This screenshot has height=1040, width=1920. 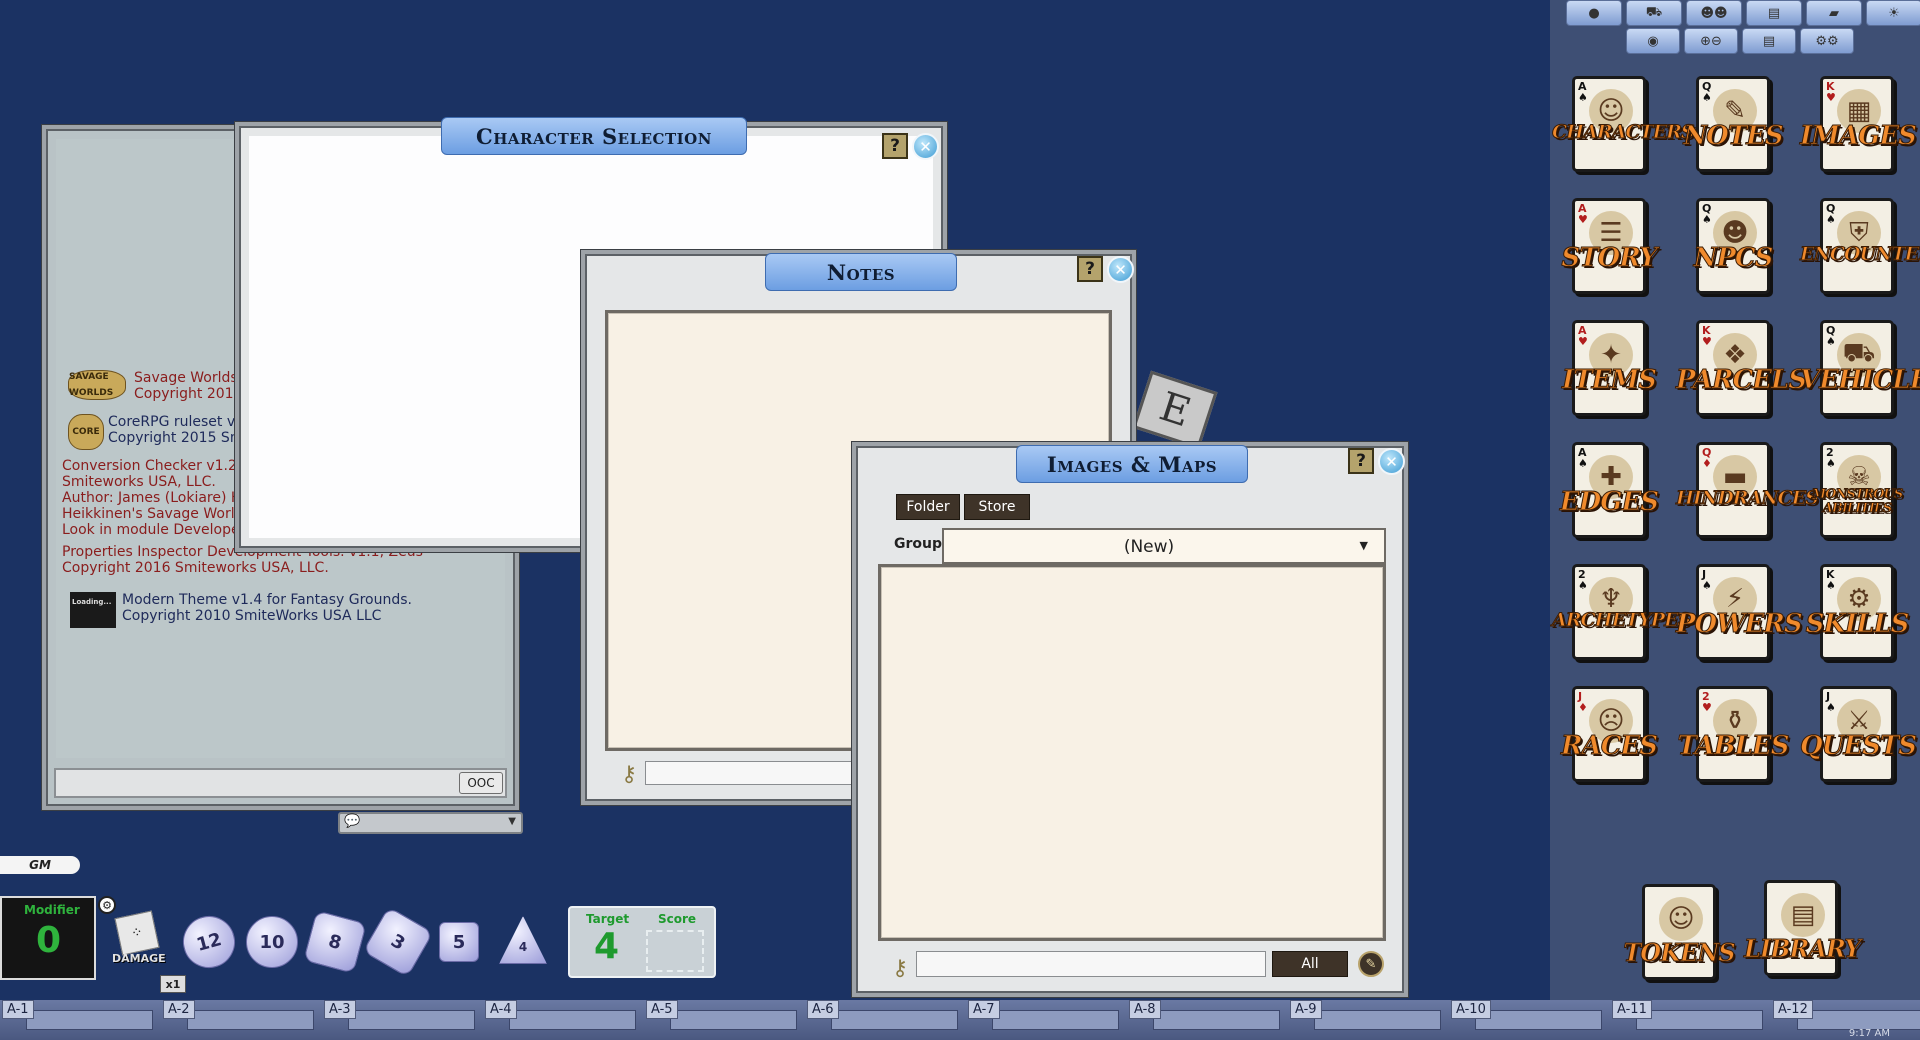 I want to click on filter-all-button: All, so click(x=1310, y=964).